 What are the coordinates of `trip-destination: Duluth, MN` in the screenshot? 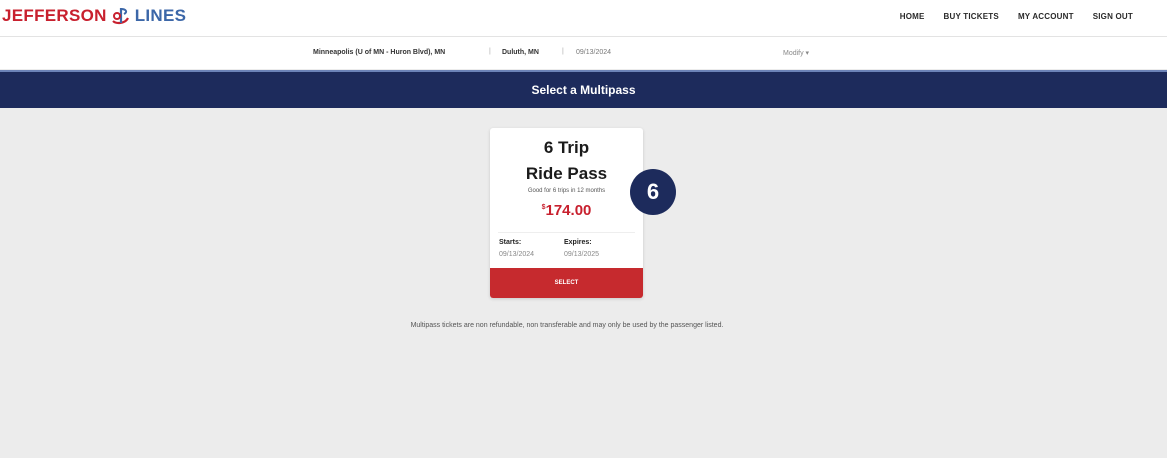 It's located at (520, 52).